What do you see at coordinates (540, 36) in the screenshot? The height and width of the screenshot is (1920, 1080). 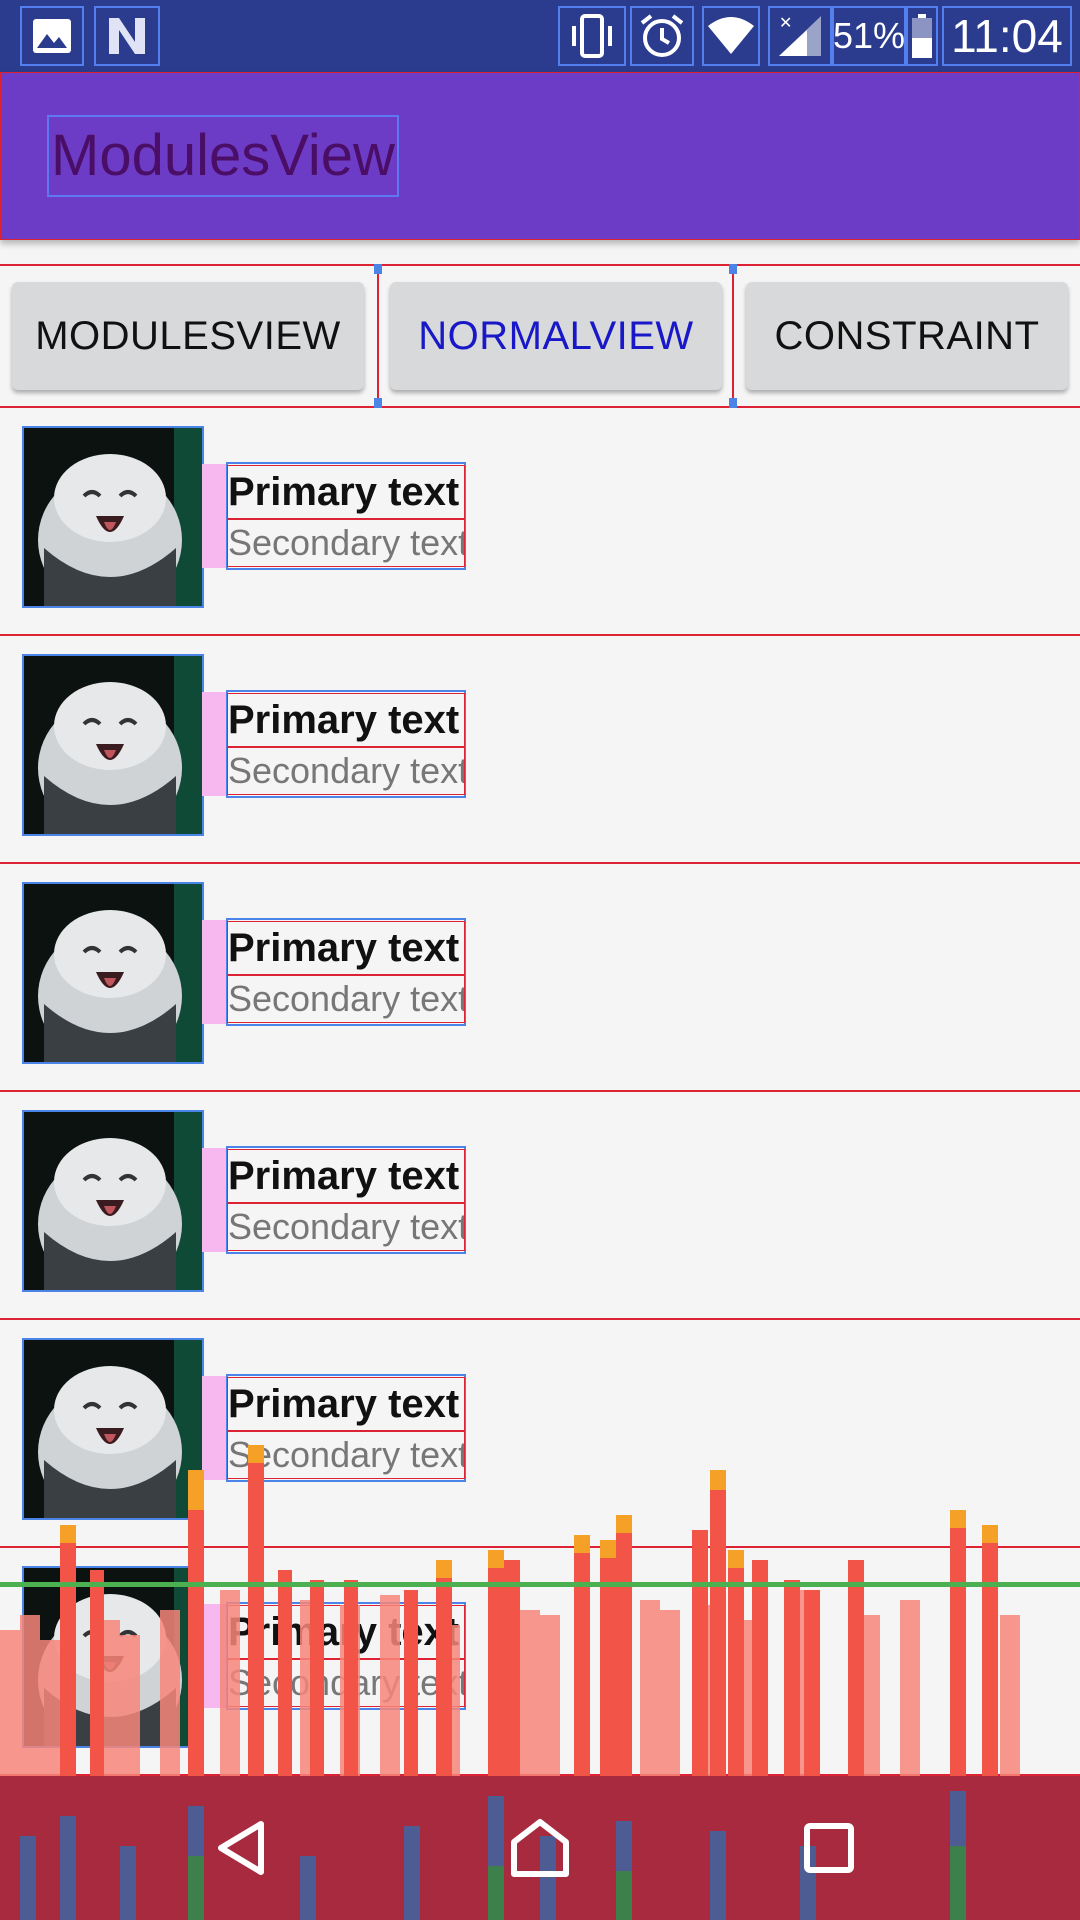 I see `status-bar: ✕ 51% 11:04` at bounding box center [540, 36].